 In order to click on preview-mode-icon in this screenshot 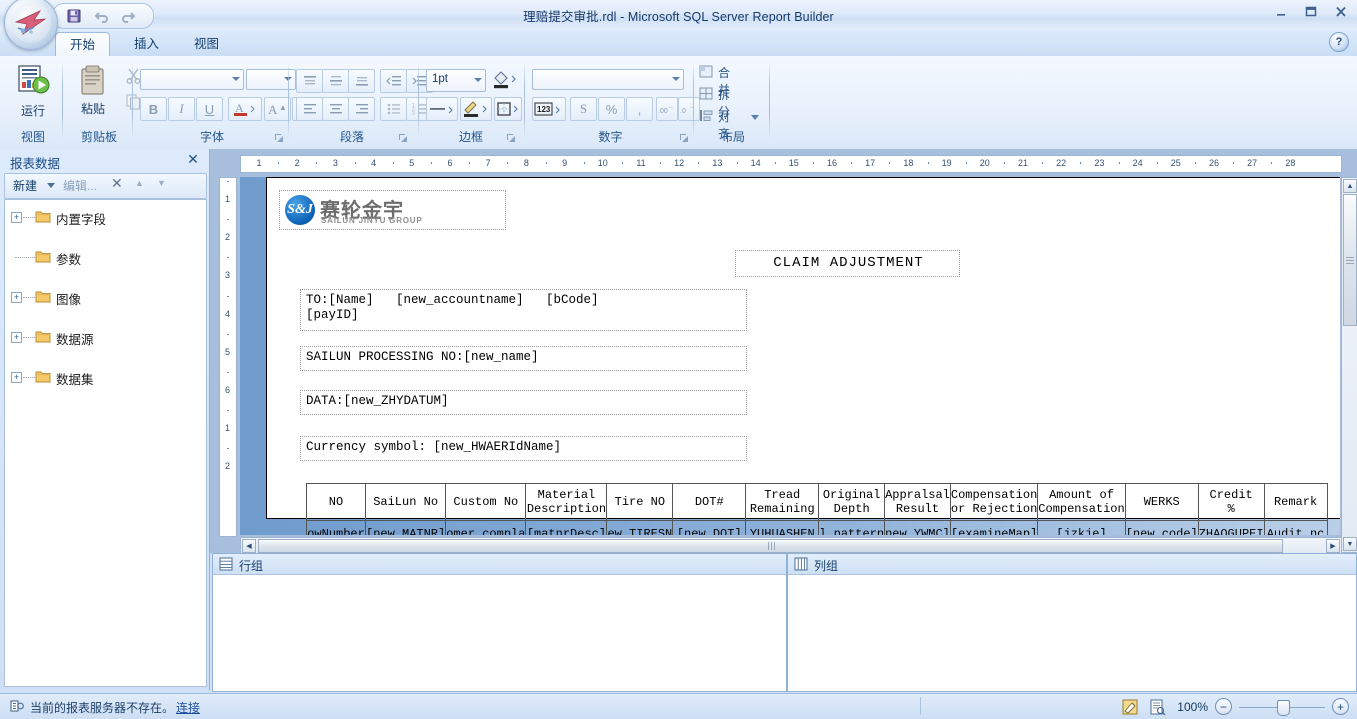, I will do `click(1157, 707)`.